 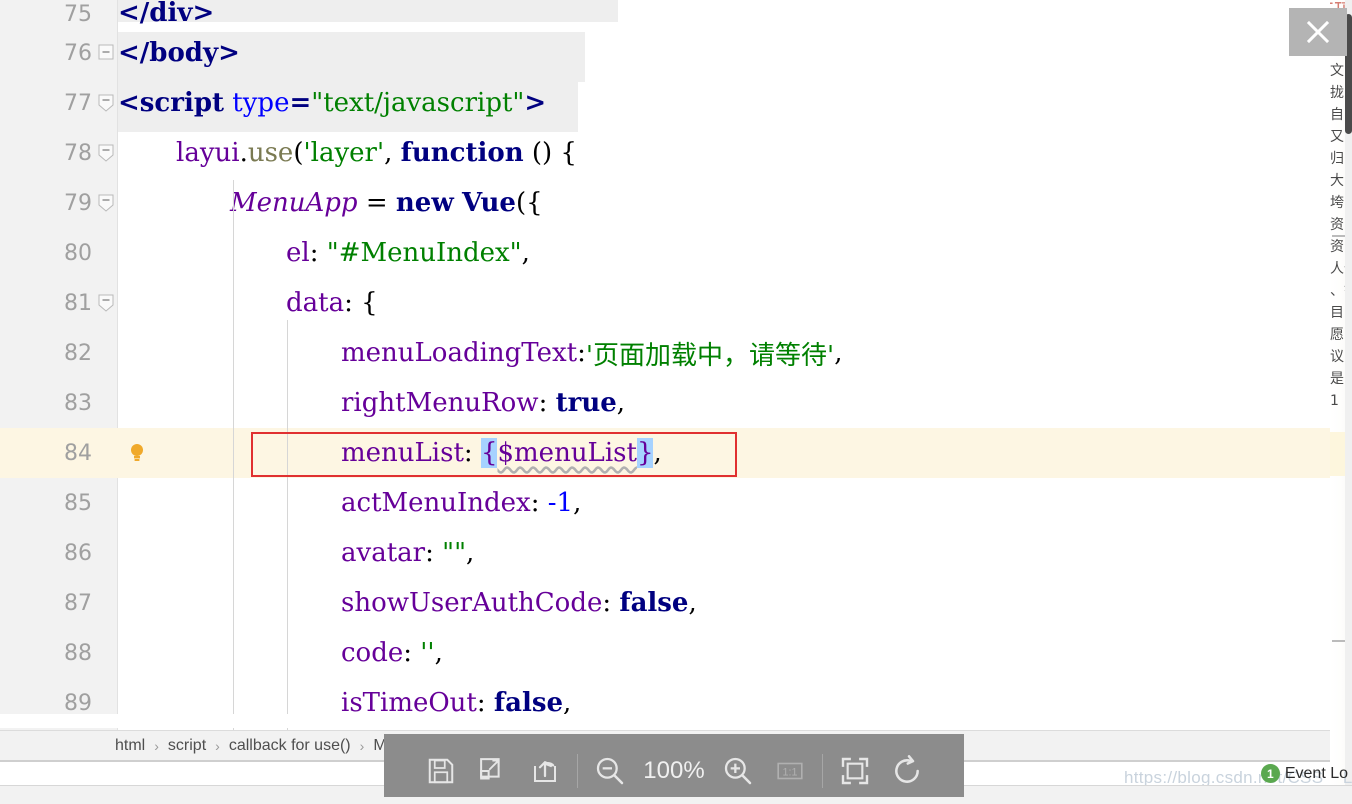 What do you see at coordinates (645, 453) in the screenshot?
I see `code-token: }` at bounding box center [645, 453].